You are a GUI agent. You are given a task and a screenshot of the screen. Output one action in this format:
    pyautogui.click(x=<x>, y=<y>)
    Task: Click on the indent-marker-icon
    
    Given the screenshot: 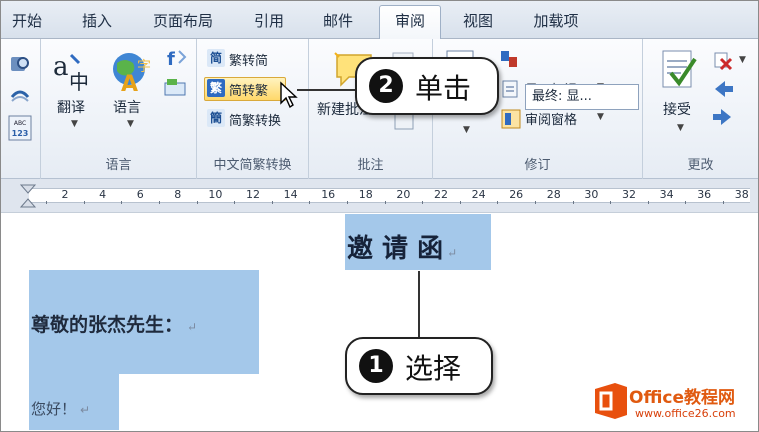 What is the action you would take?
    pyautogui.click(x=28, y=197)
    